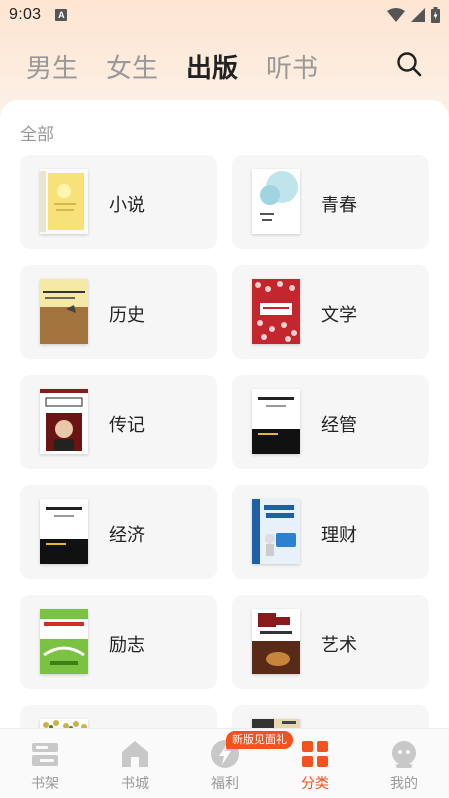 This screenshot has height=798, width=449. What do you see at coordinates (339, 315) in the screenshot?
I see `category-label: 文学` at bounding box center [339, 315].